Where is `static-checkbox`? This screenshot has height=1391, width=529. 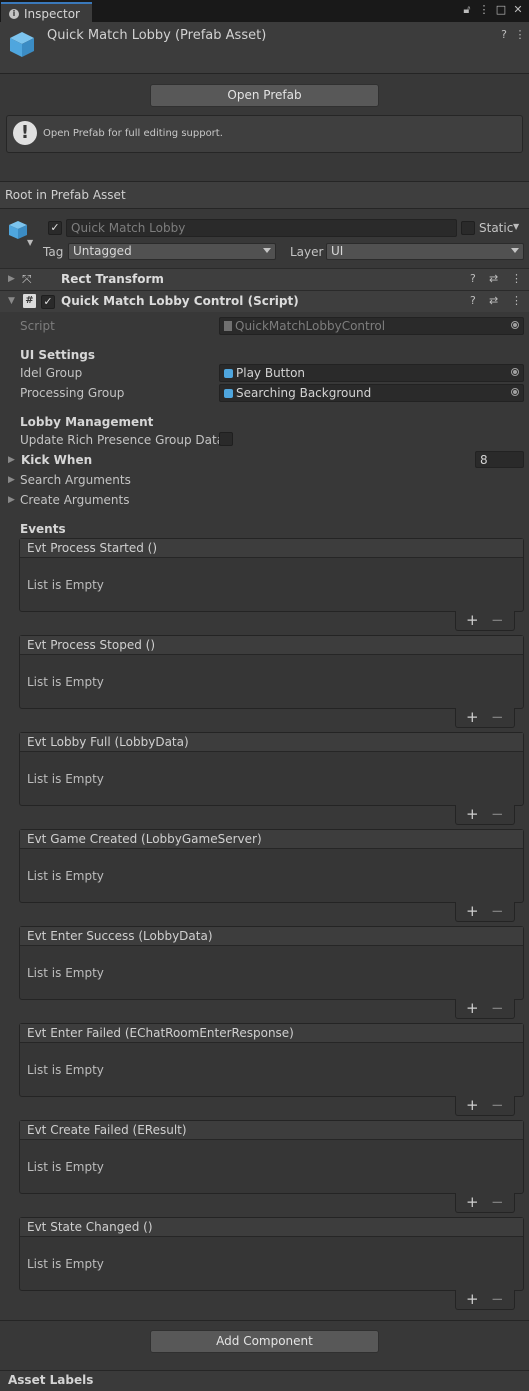
static-checkbox is located at coordinates (468, 228).